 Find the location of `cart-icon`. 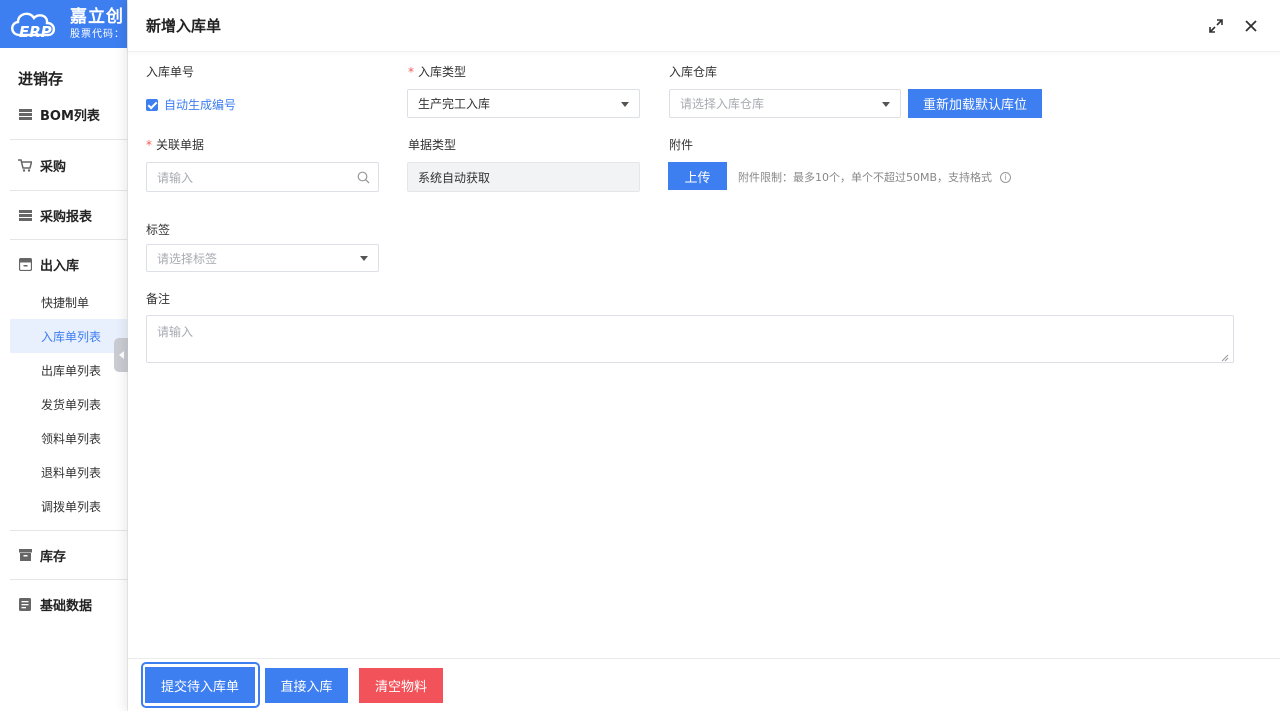

cart-icon is located at coordinates (25, 165).